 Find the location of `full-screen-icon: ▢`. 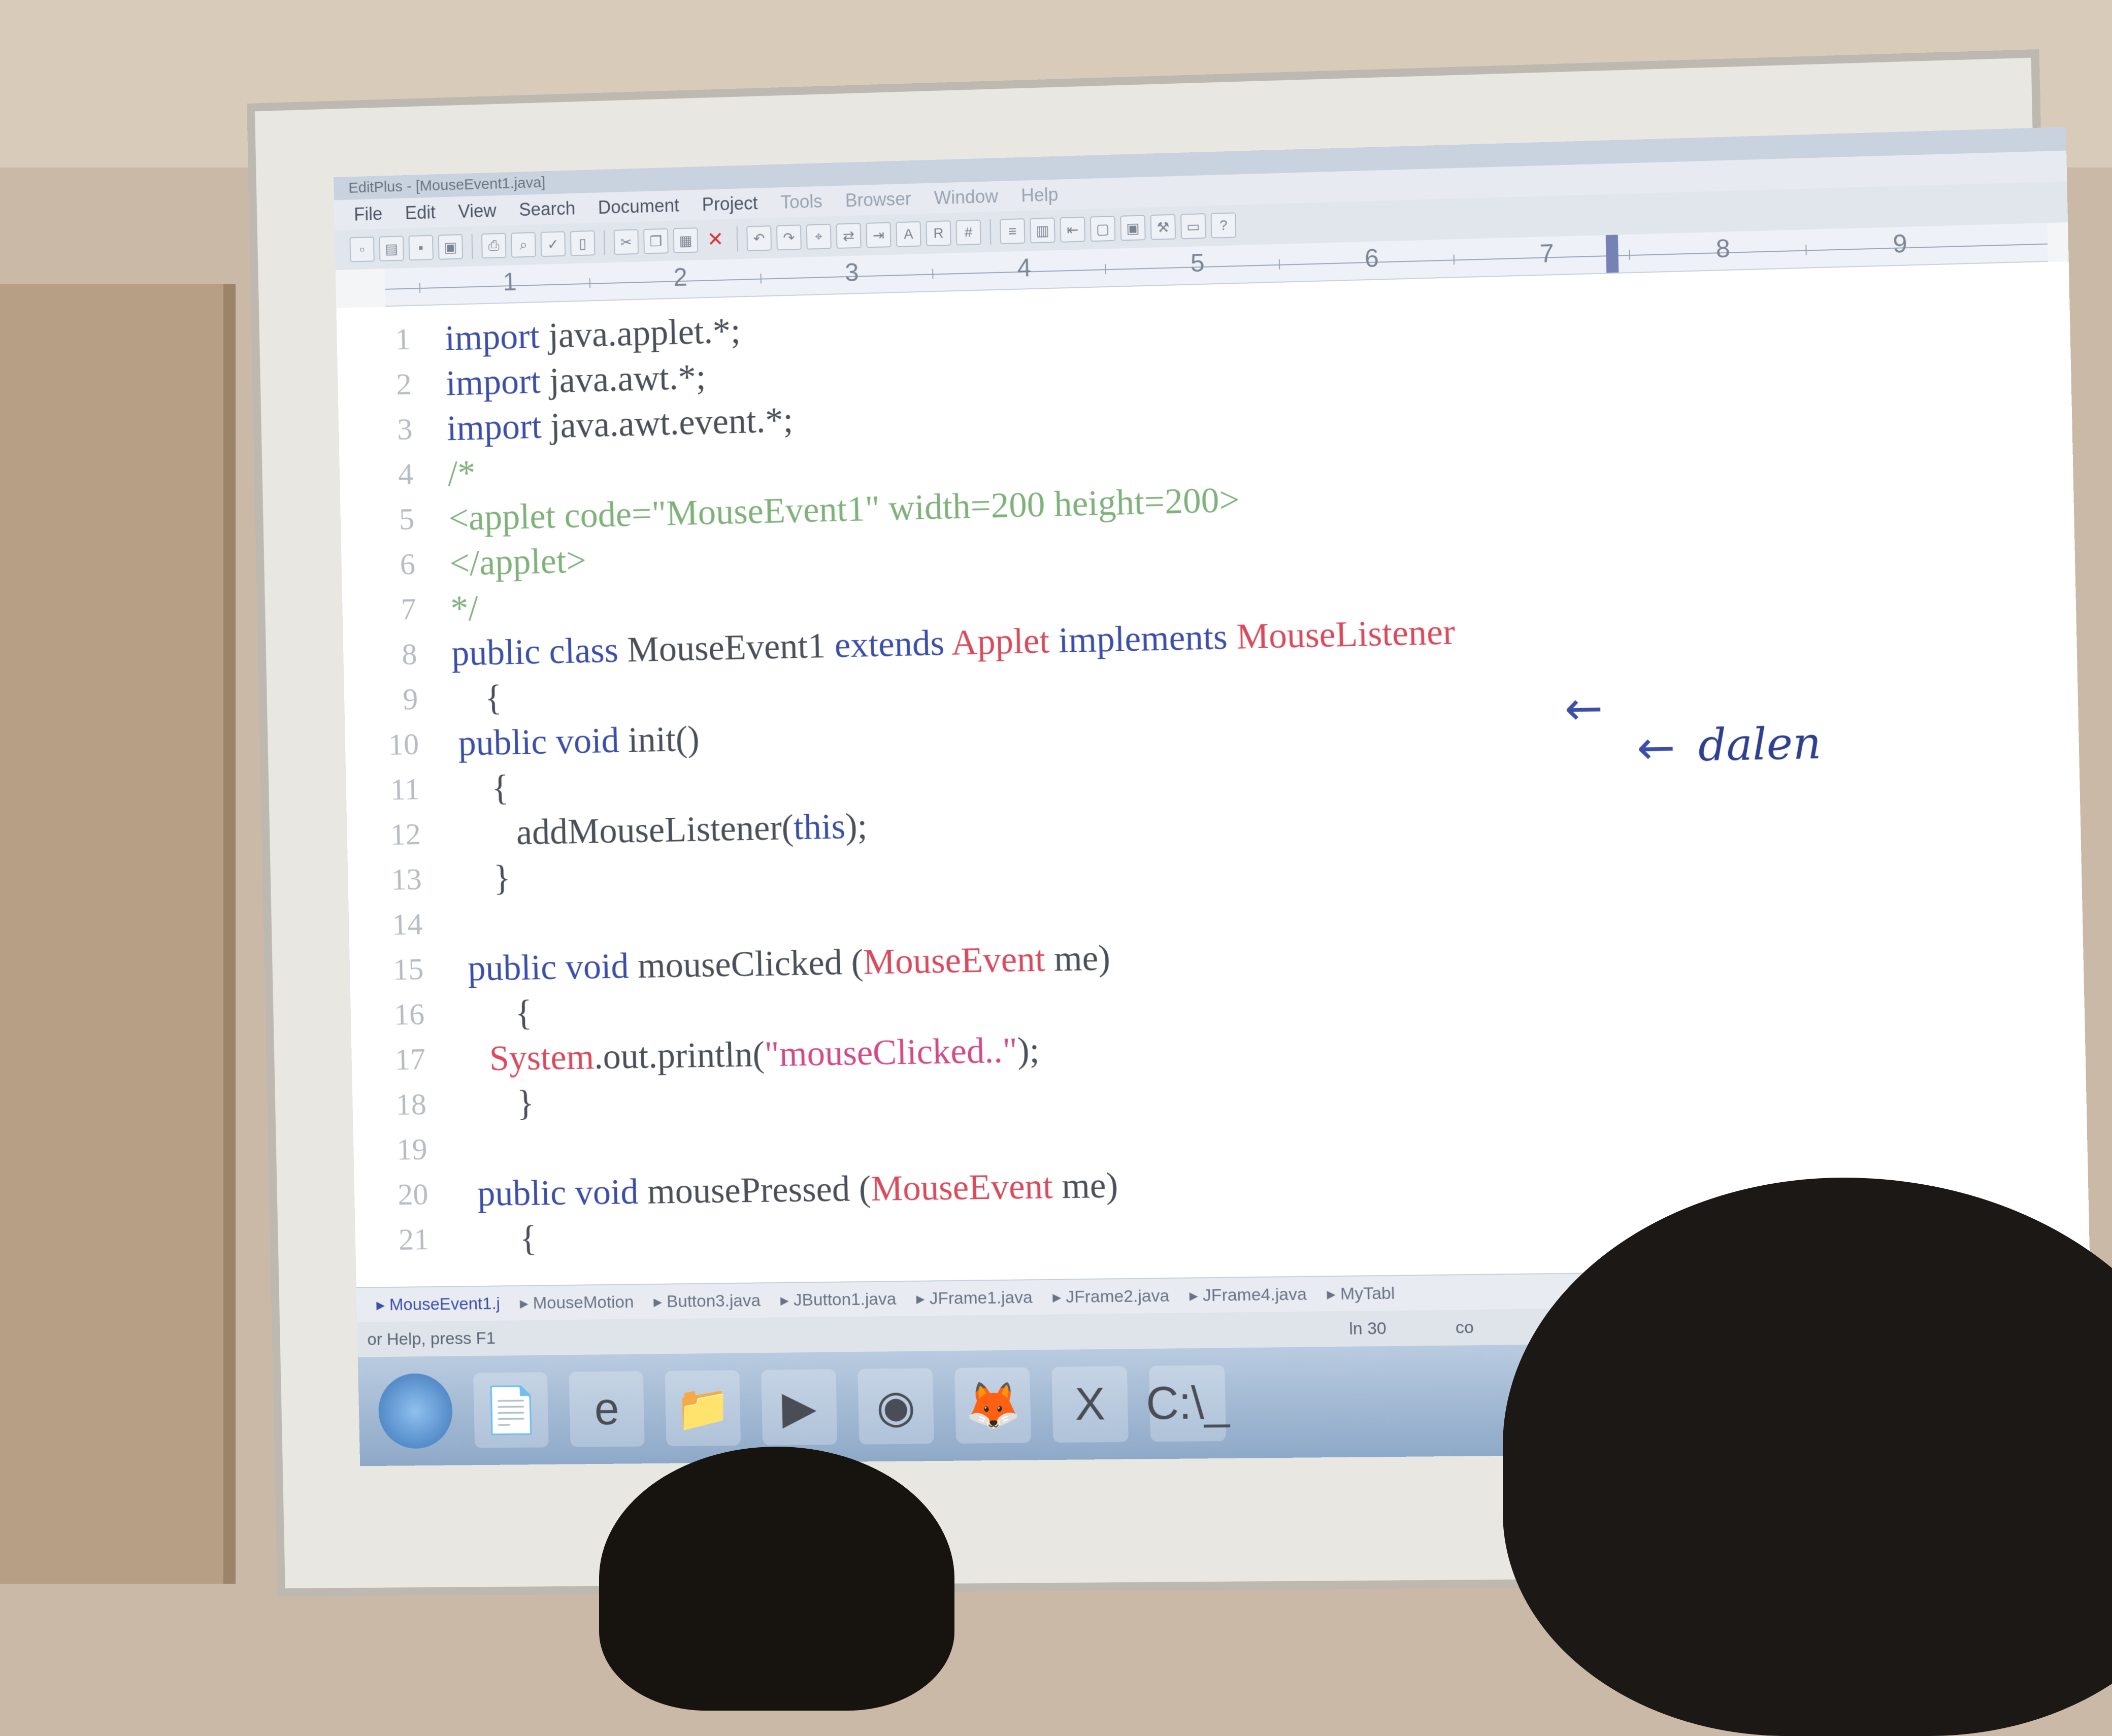

full-screen-icon: ▢ is located at coordinates (1102, 229).